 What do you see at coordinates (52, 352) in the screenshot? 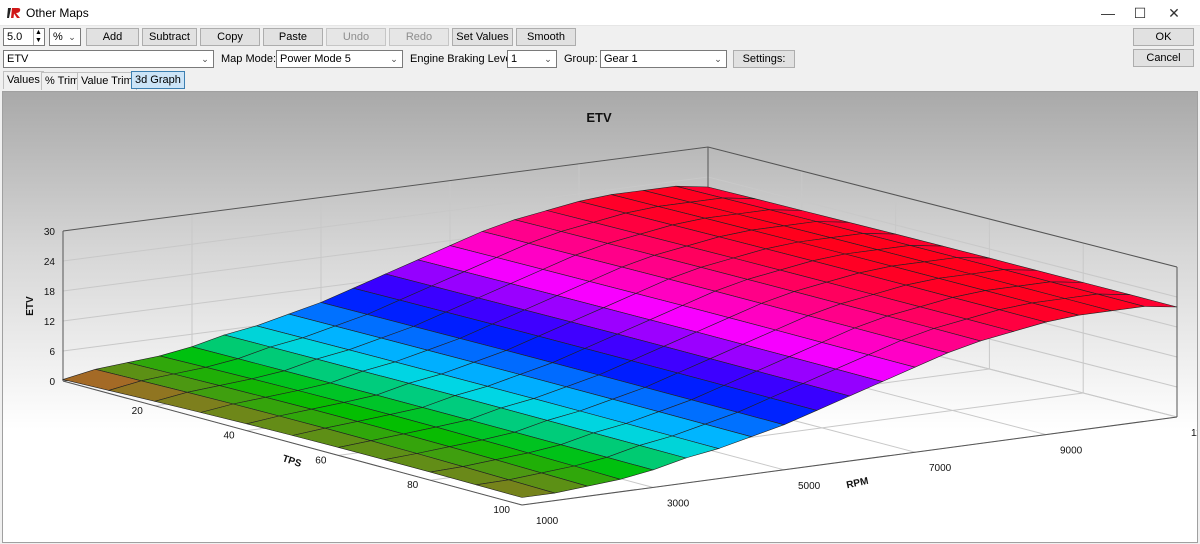
I see `z-tick-label: 6` at bounding box center [52, 352].